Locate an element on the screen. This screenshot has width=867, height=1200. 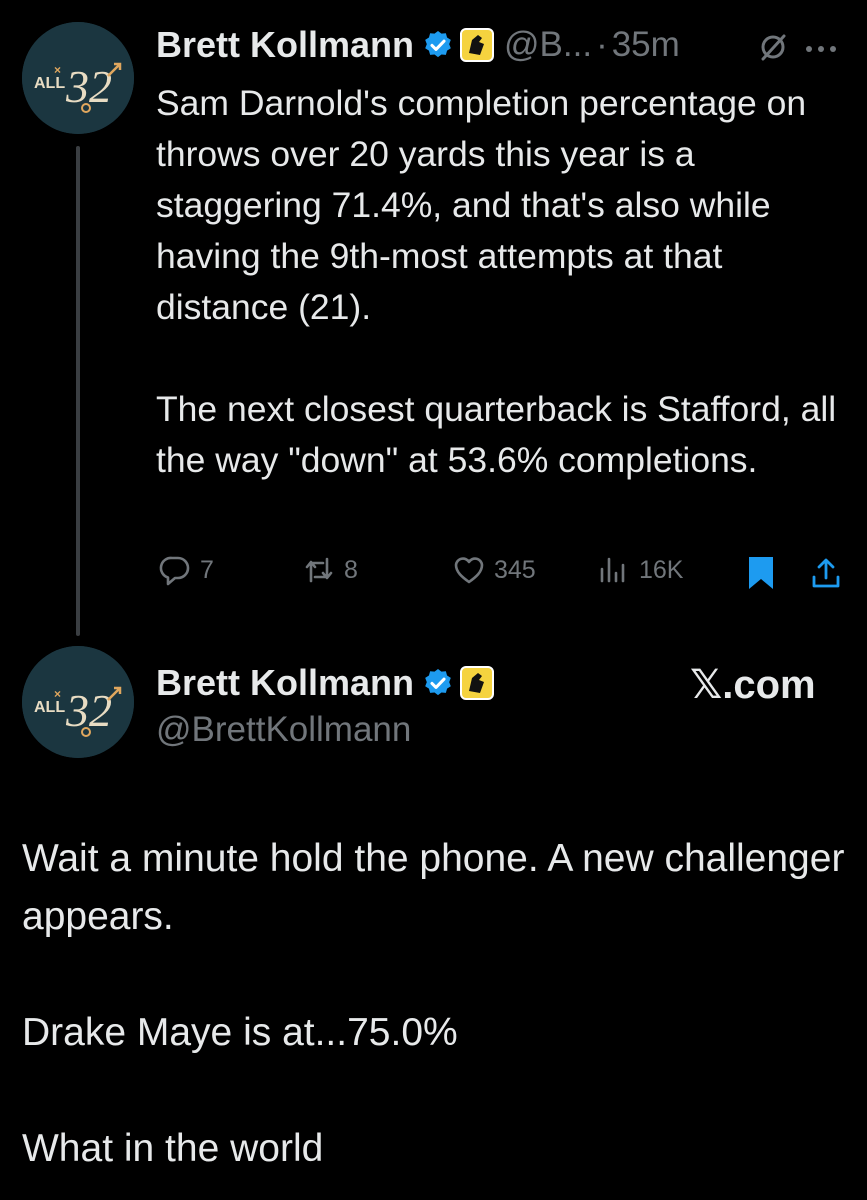
grok-icon is located at coordinates (773, 47).